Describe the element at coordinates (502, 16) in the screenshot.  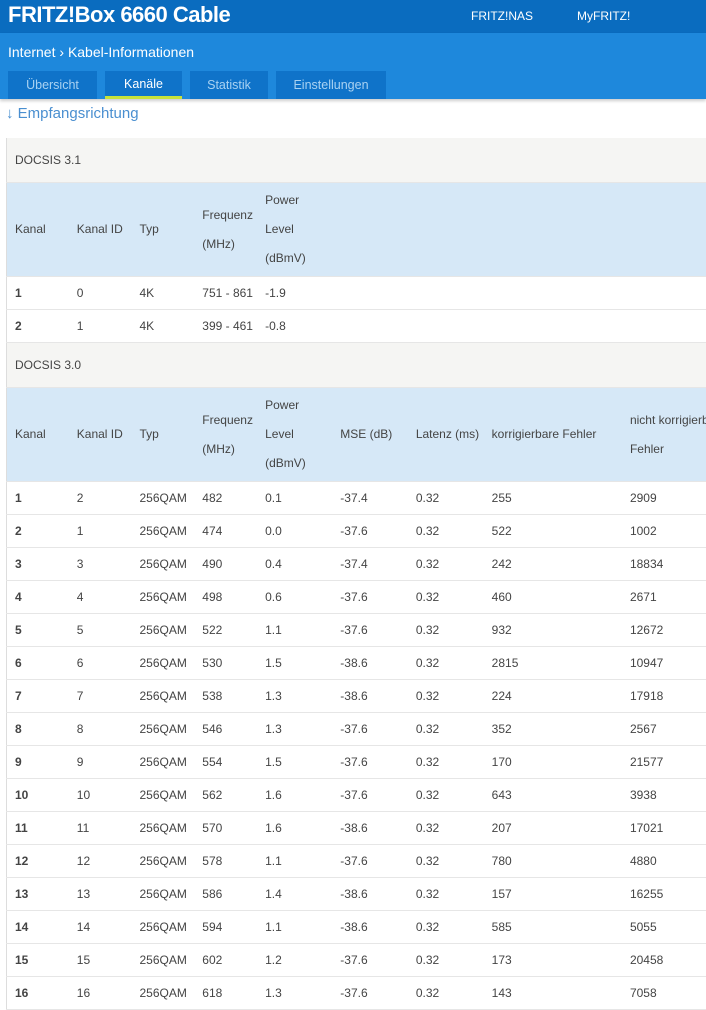
I see `fritz-nas-link: FRITZ!NAS` at that location.